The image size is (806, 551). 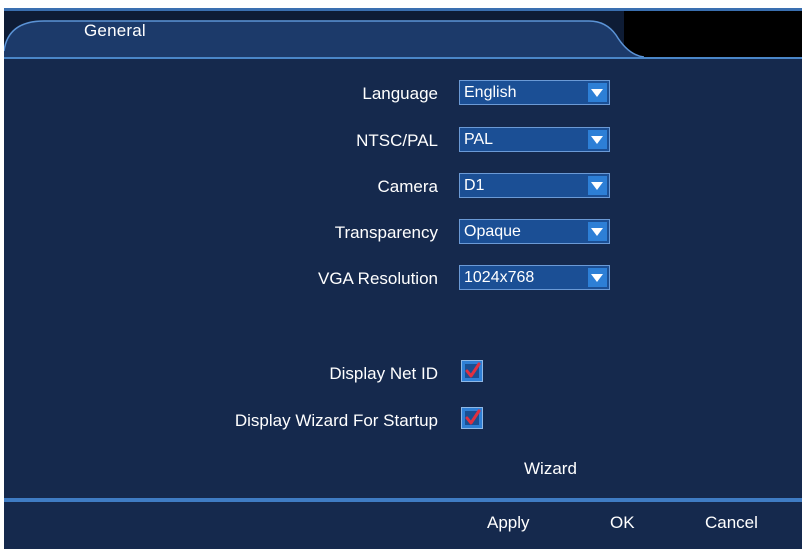 What do you see at coordinates (534, 231) in the screenshot?
I see `transparency-select: Opaque` at bounding box center [534, 231].